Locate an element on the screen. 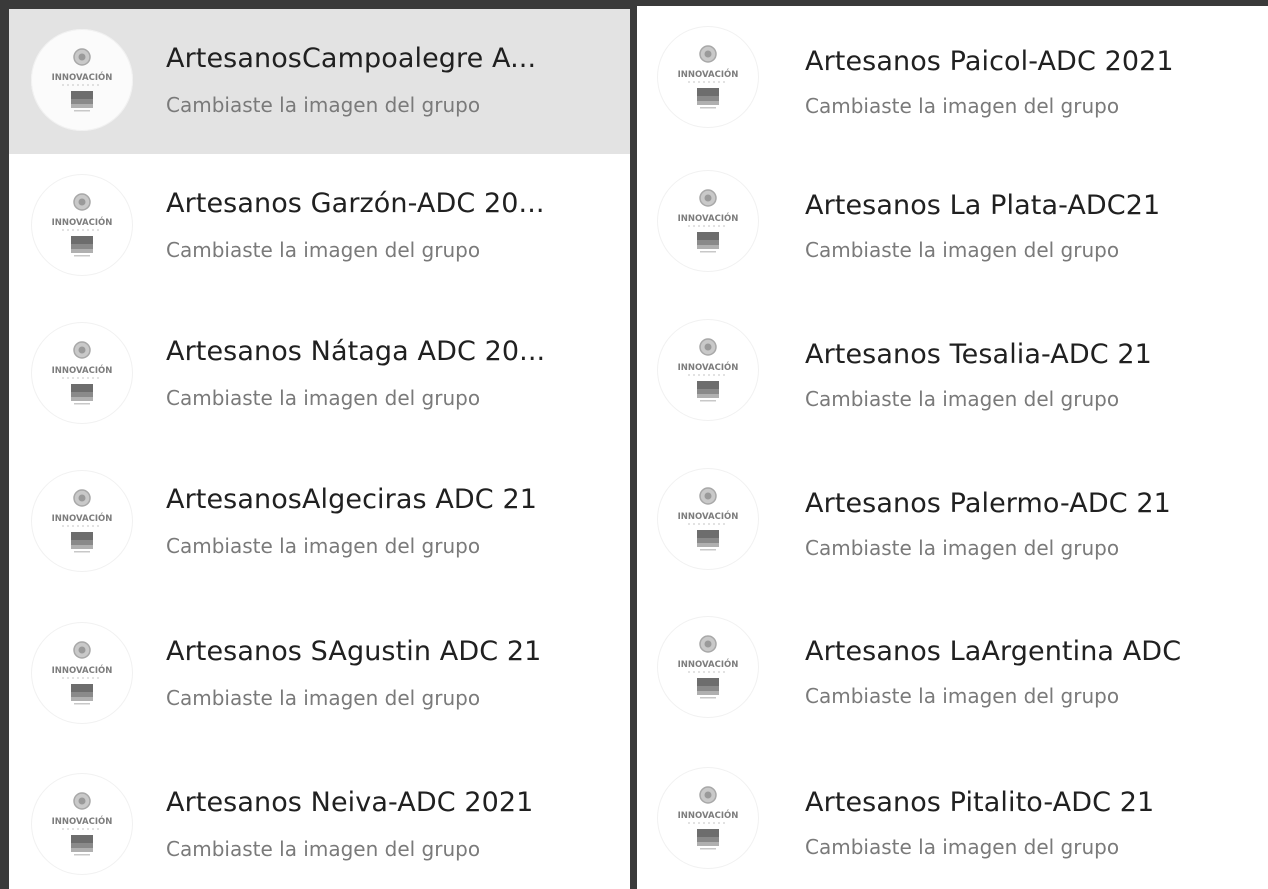  chat-name: Artesanos LaArgentina ADC is located at coordinates (993, 651).